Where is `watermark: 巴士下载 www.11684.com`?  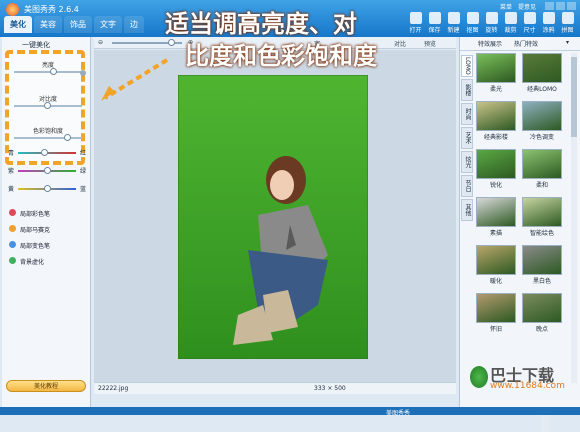 watermark: 巴士下载 www.11684.com is located at coordinates (524, 378).